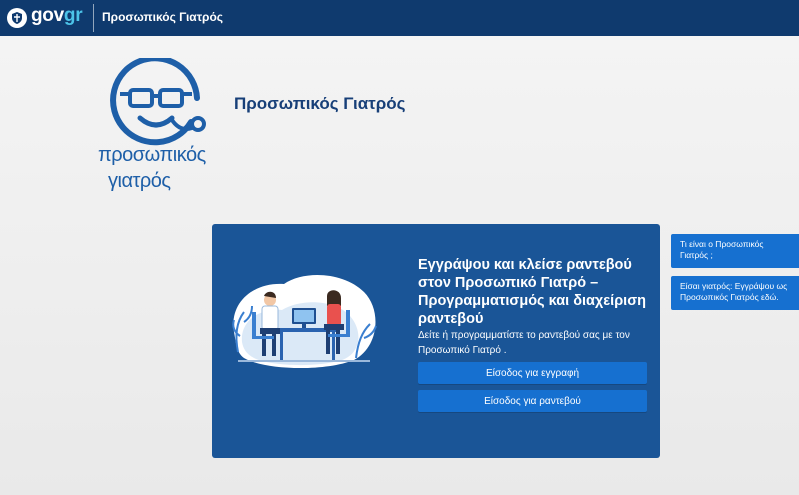 This screenshot has height=495, width=799. What do you see at coordinates (152, 155) in the screenshot?
I see `logo-text-line1: προσωπικός` at bounding box center [152, 155].